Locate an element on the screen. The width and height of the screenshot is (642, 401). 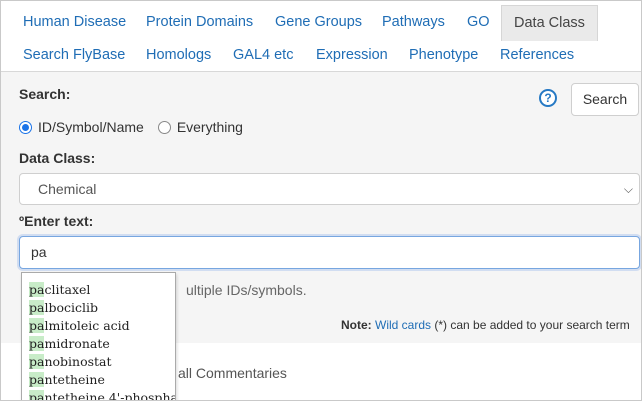
tab-references: References is located at coordinates (537, 55).